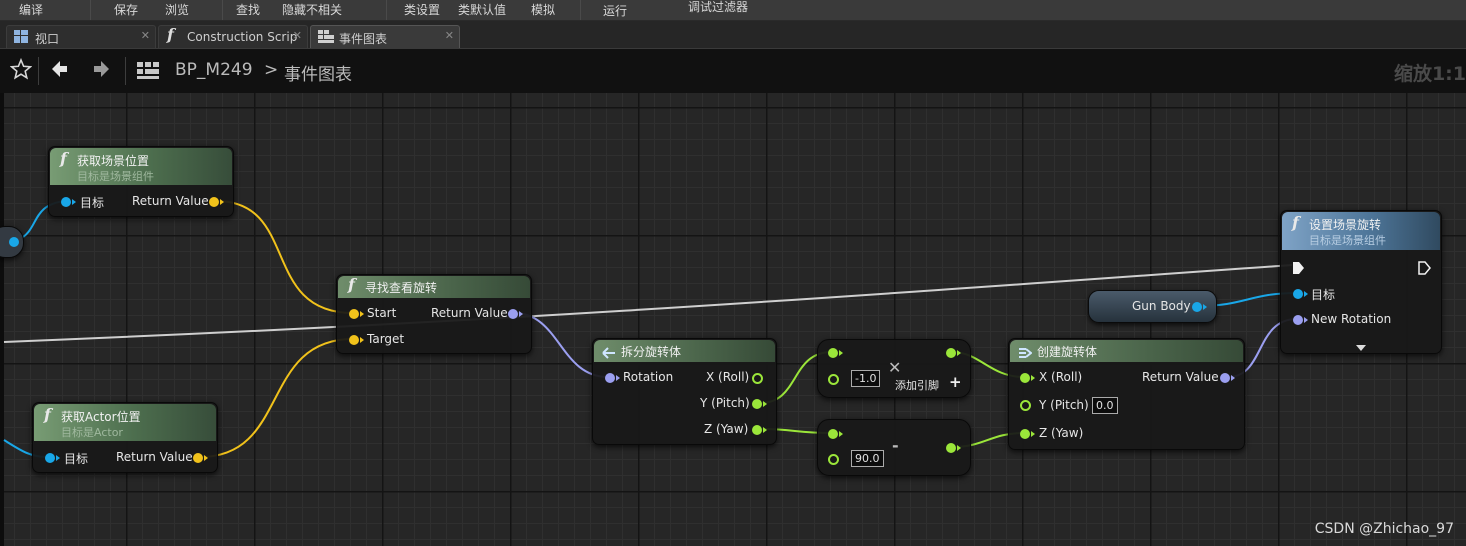 The width and height of the screenshot is (1466, 546). Describe the element at coordinates (1199, 307) in the screenshot. I see `object-output-pin` at that location.